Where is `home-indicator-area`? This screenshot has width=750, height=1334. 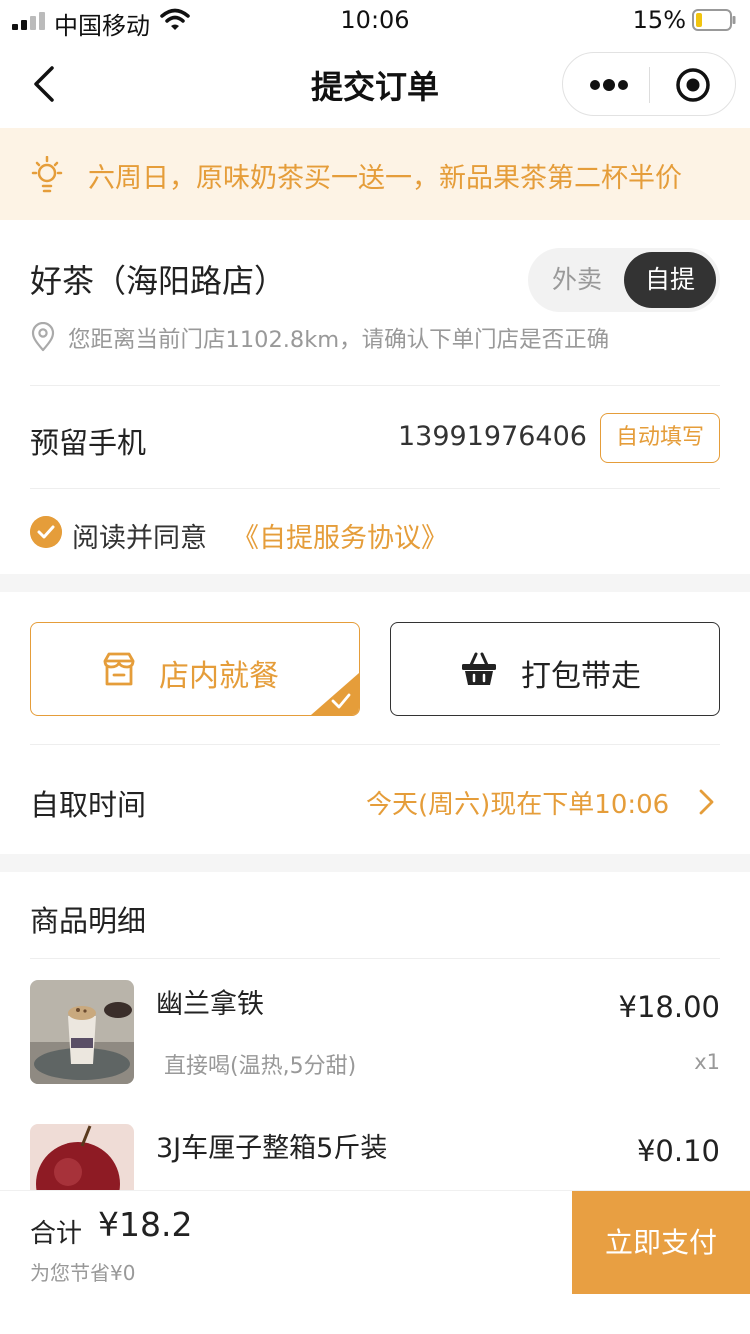
home-indicator-area is located at coordinates (375, 1314).